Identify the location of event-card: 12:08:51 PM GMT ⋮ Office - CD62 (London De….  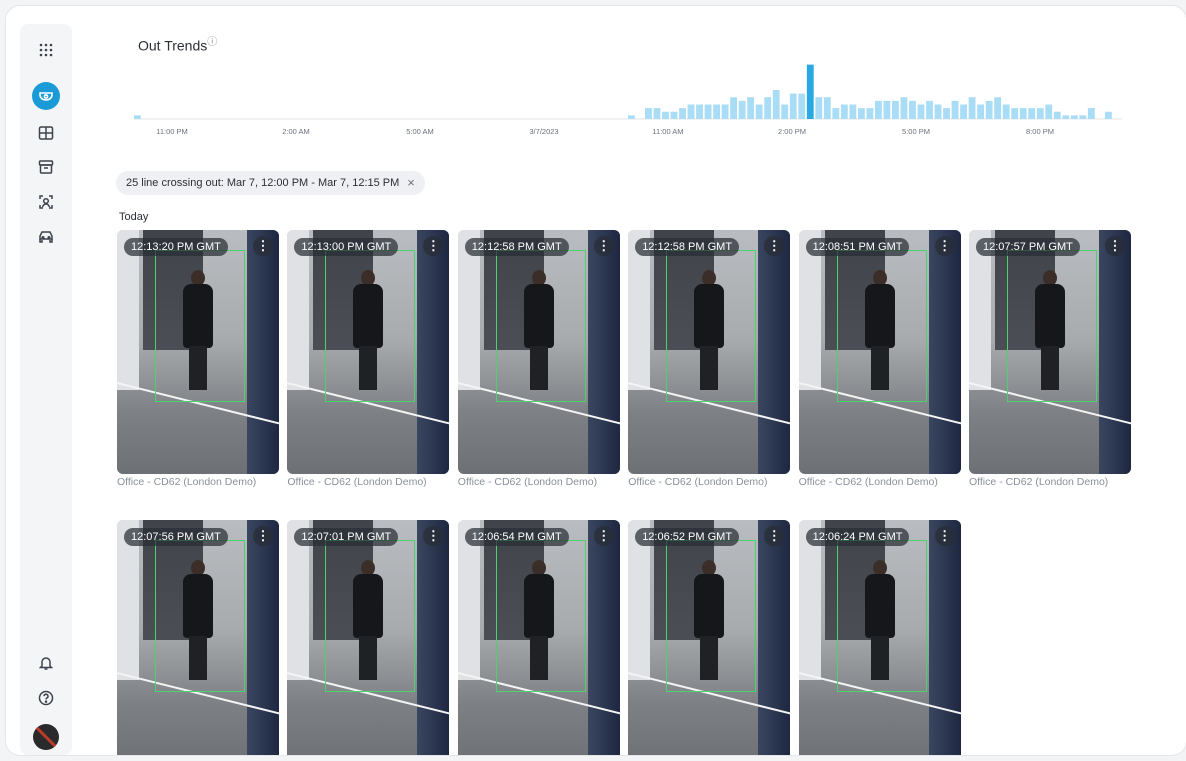
(879, 359).